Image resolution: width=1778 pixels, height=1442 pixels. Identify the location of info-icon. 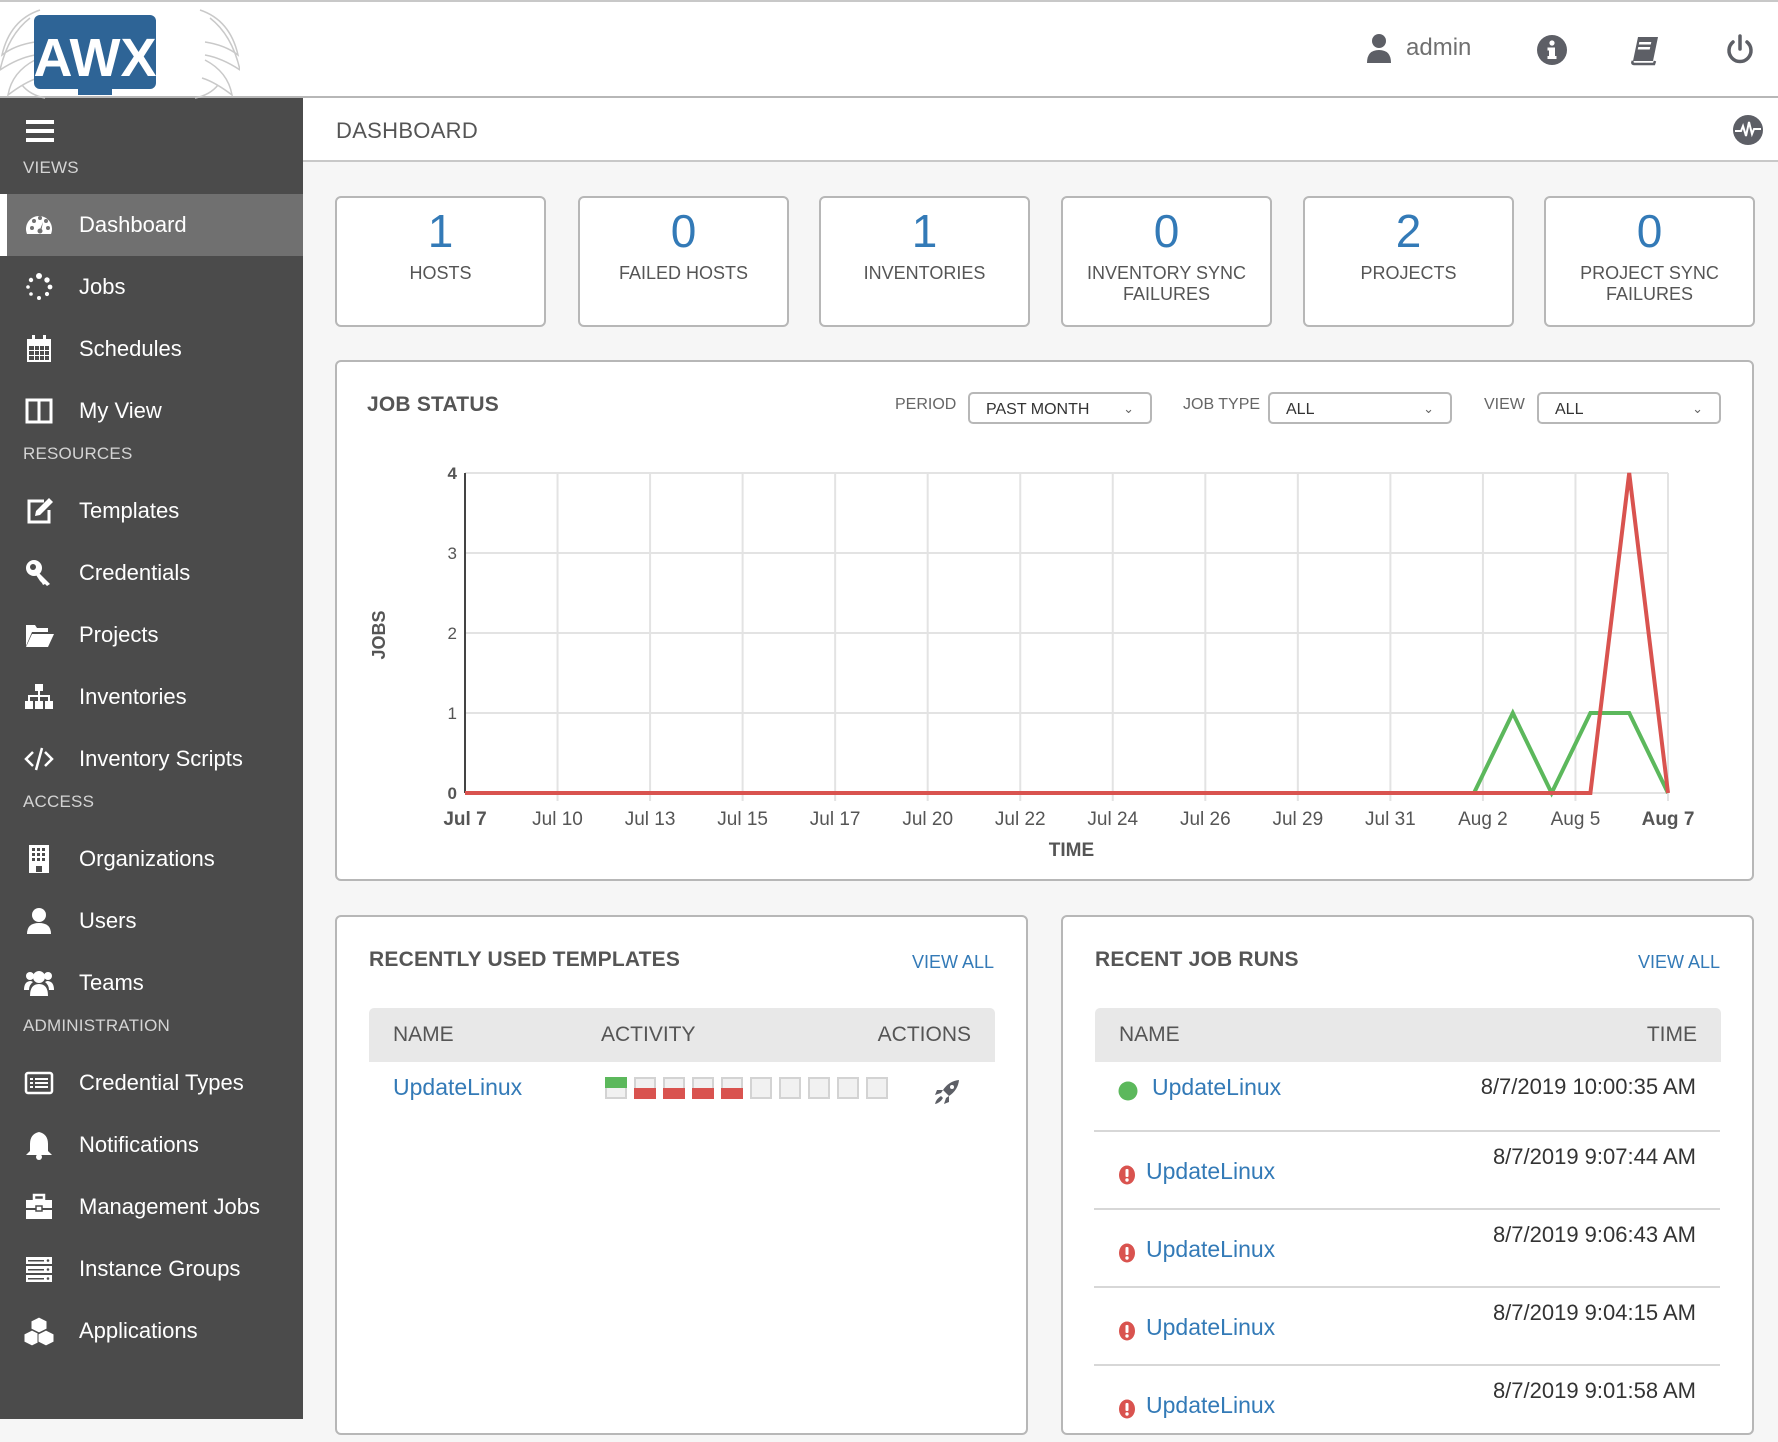
(1552, 50).